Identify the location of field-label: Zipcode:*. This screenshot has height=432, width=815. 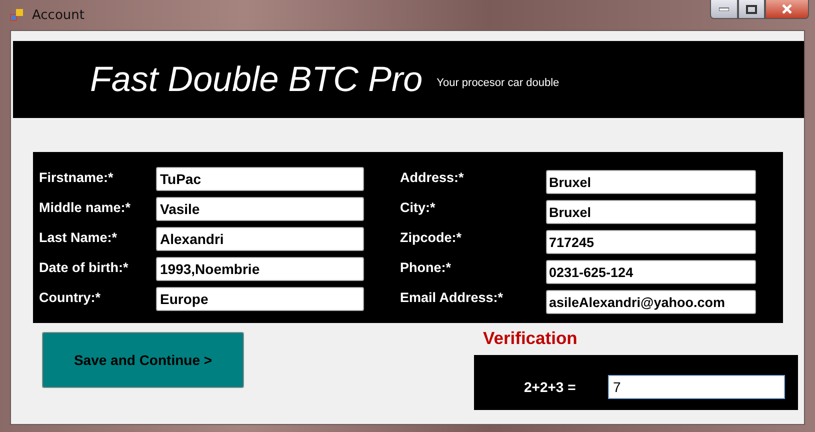
(431, 237).